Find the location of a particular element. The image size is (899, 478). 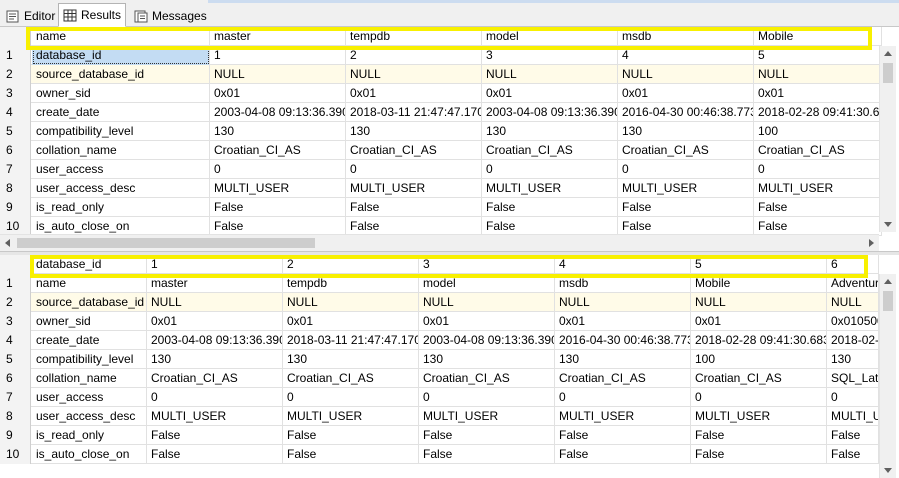

table-row: 5 compatibility_level 130 130 130 130 100 130 is located at coordinates (439, 359).